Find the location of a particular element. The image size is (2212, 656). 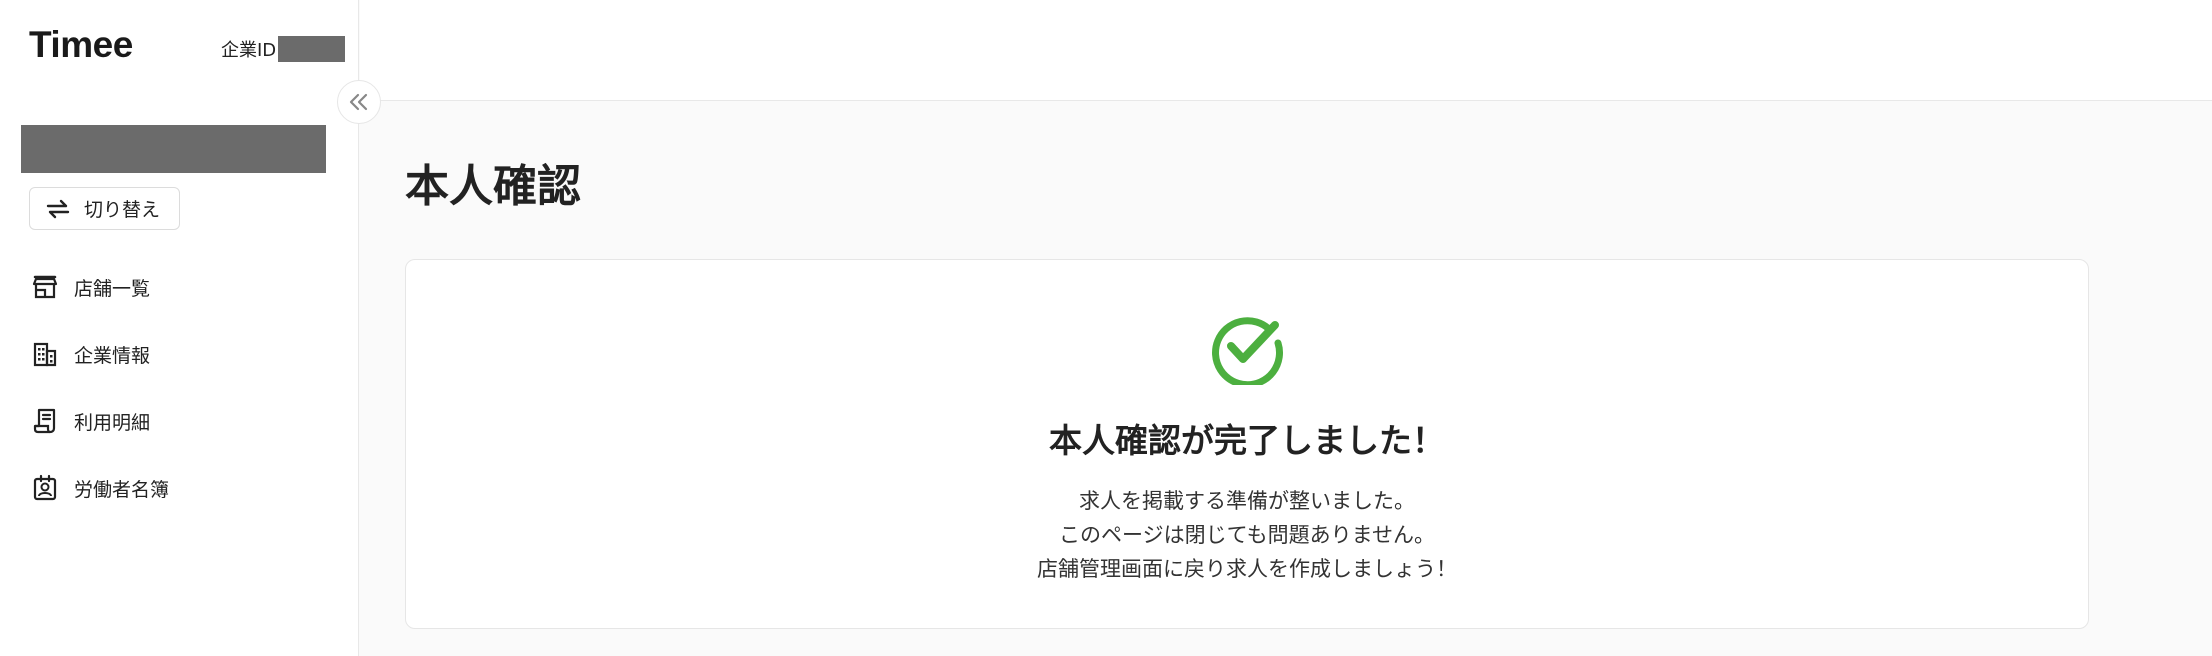

sidebar-item-label: 店舗一覧 is located at coordinates (112, 288).